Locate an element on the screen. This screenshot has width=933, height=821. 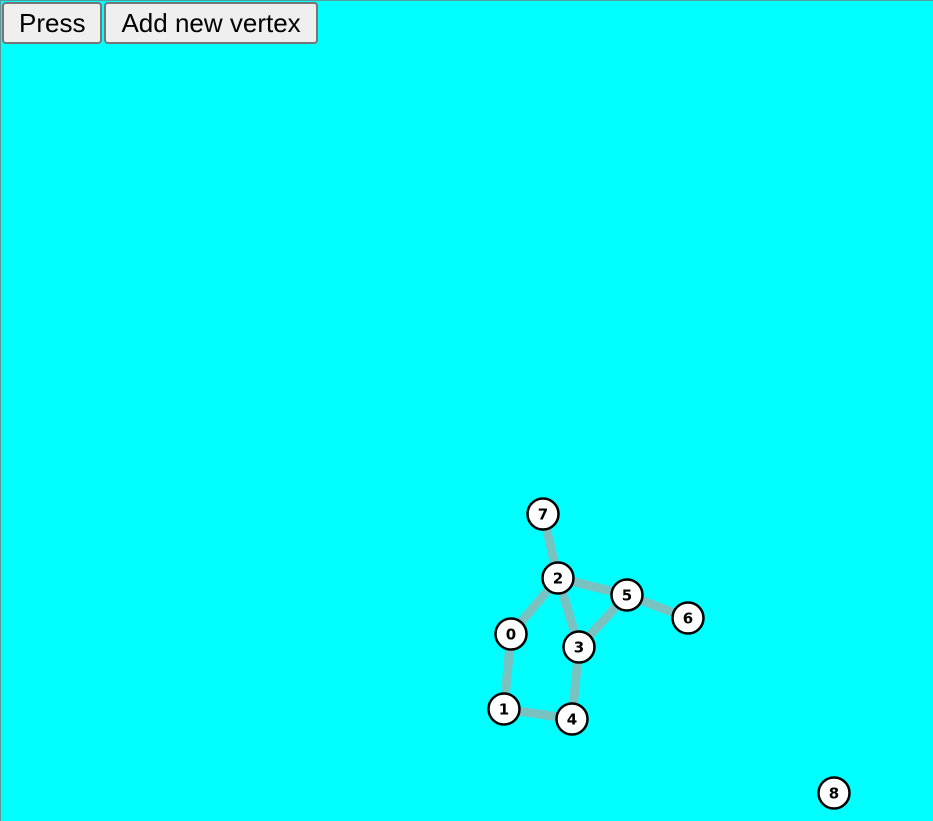
vertex-label: 1 is located at coordinates (504, 710).